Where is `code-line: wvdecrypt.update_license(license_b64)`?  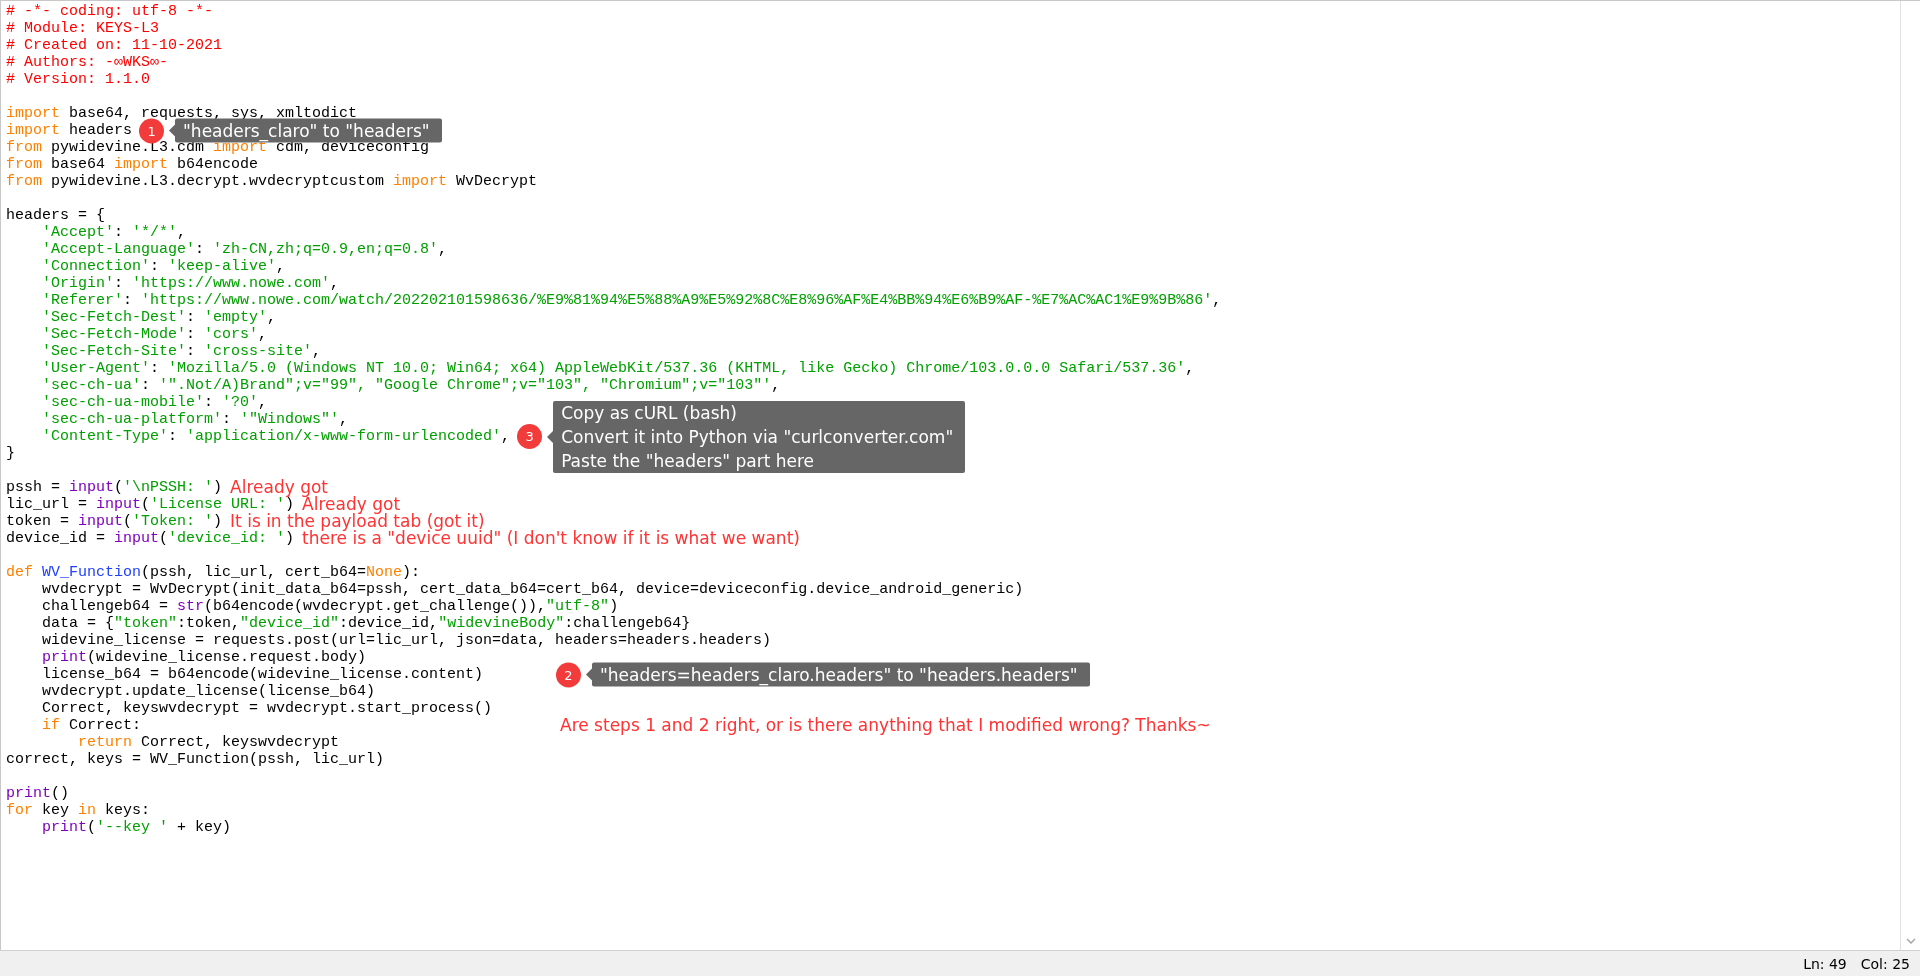
code-line: wvdecrypt.update_license(license_b64) is located at coordinates (208, 691).